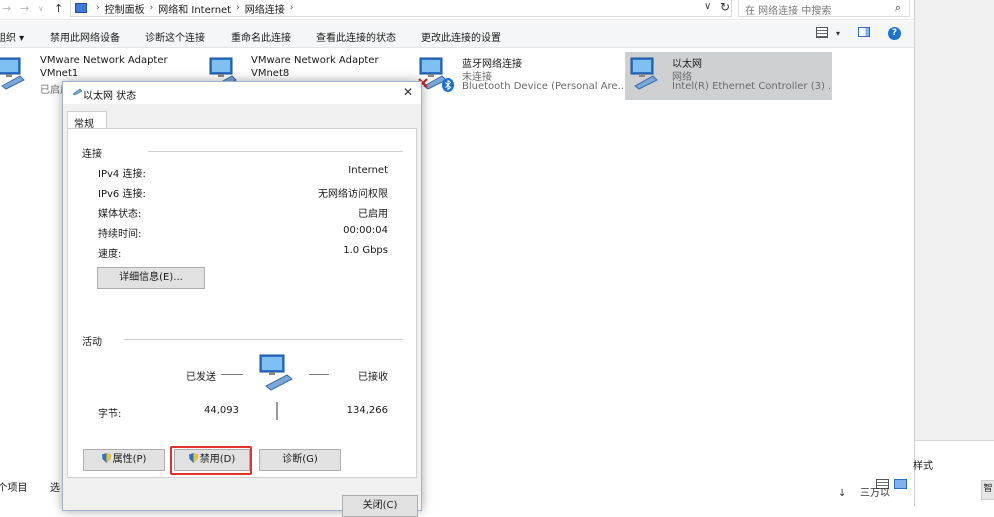  What do you see at coordinates (106, 458) in the screenshot?
I see `uac-shield-icon` at bounding box center [106, 458].